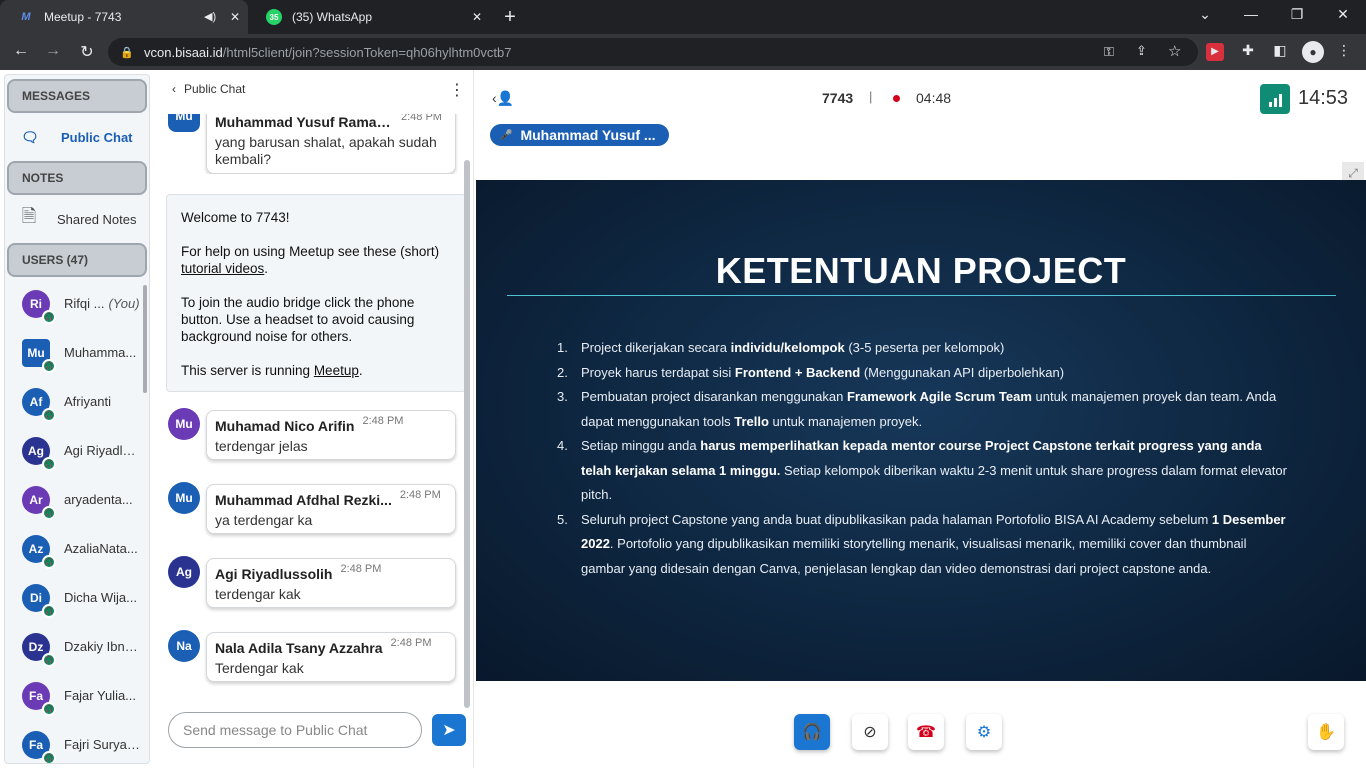  Describe the element at coordinates (21, 51) in the screenshot. I see `back-icon: ←` at that location.